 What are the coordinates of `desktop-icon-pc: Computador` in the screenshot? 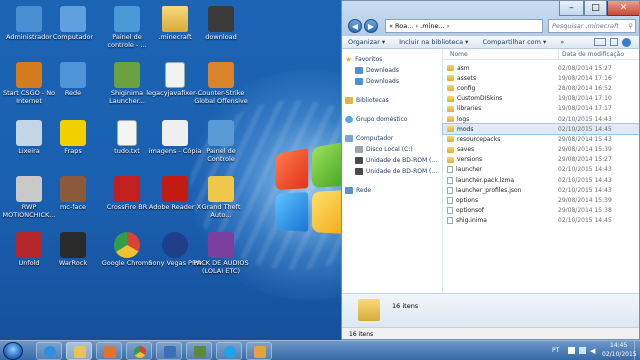 It's located at (73, 24).